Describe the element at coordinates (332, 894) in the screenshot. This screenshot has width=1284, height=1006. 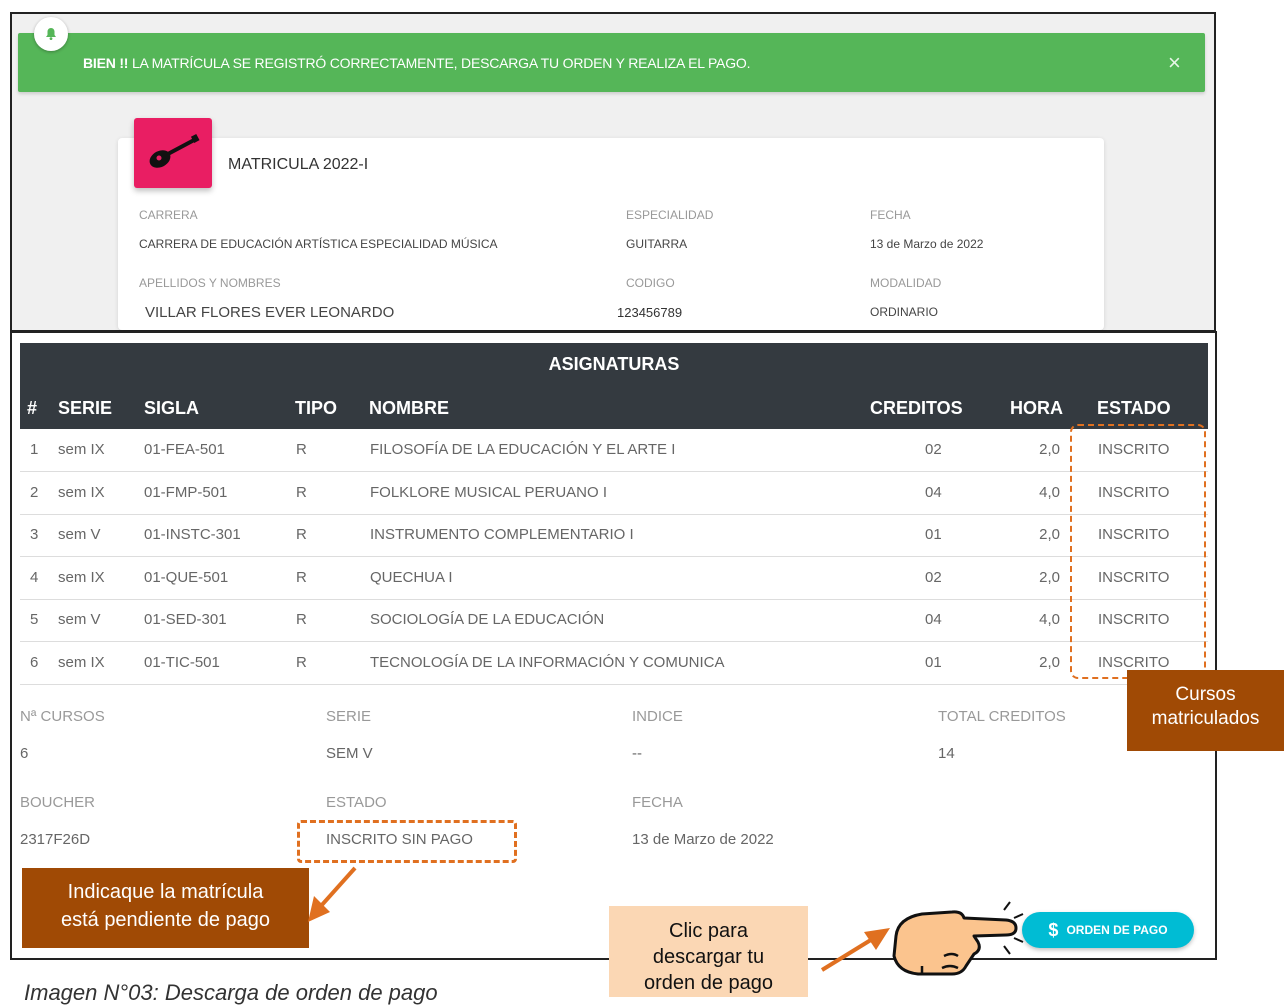
I see `arrow-to-estado` at that location.